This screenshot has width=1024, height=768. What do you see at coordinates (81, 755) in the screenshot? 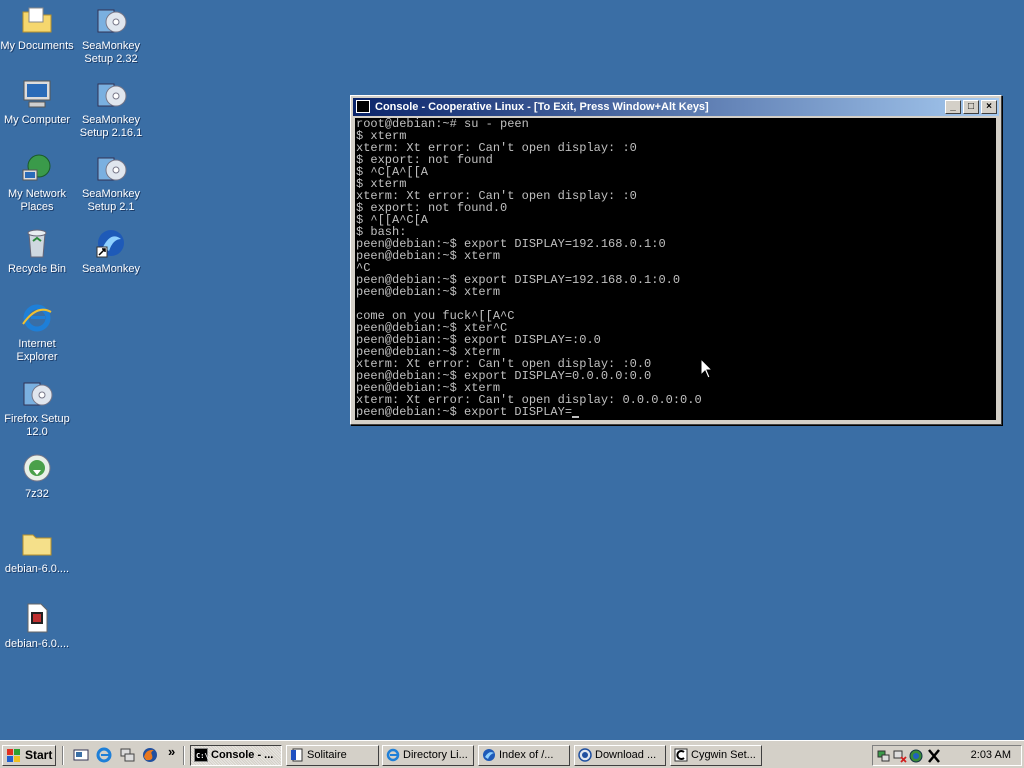
I see `show-desktop-icon` at bounding box center [81, 755].